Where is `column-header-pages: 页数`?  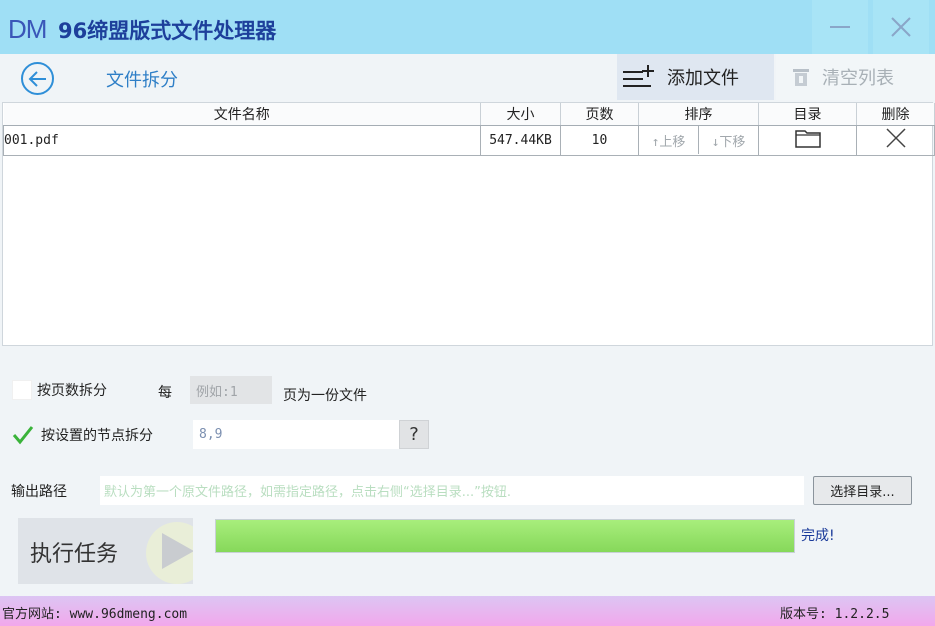 column-header-pages: 页数 is located at coordinates (599, 114).